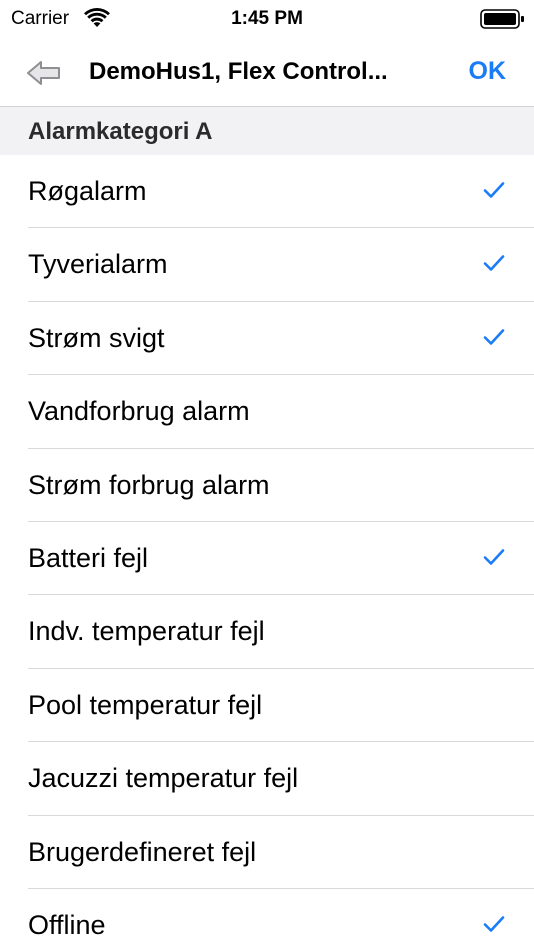  Describe the element at coordinates (267, 632) in the screenshot. I see `list-item: Indv. temperatur fejl` at that location.